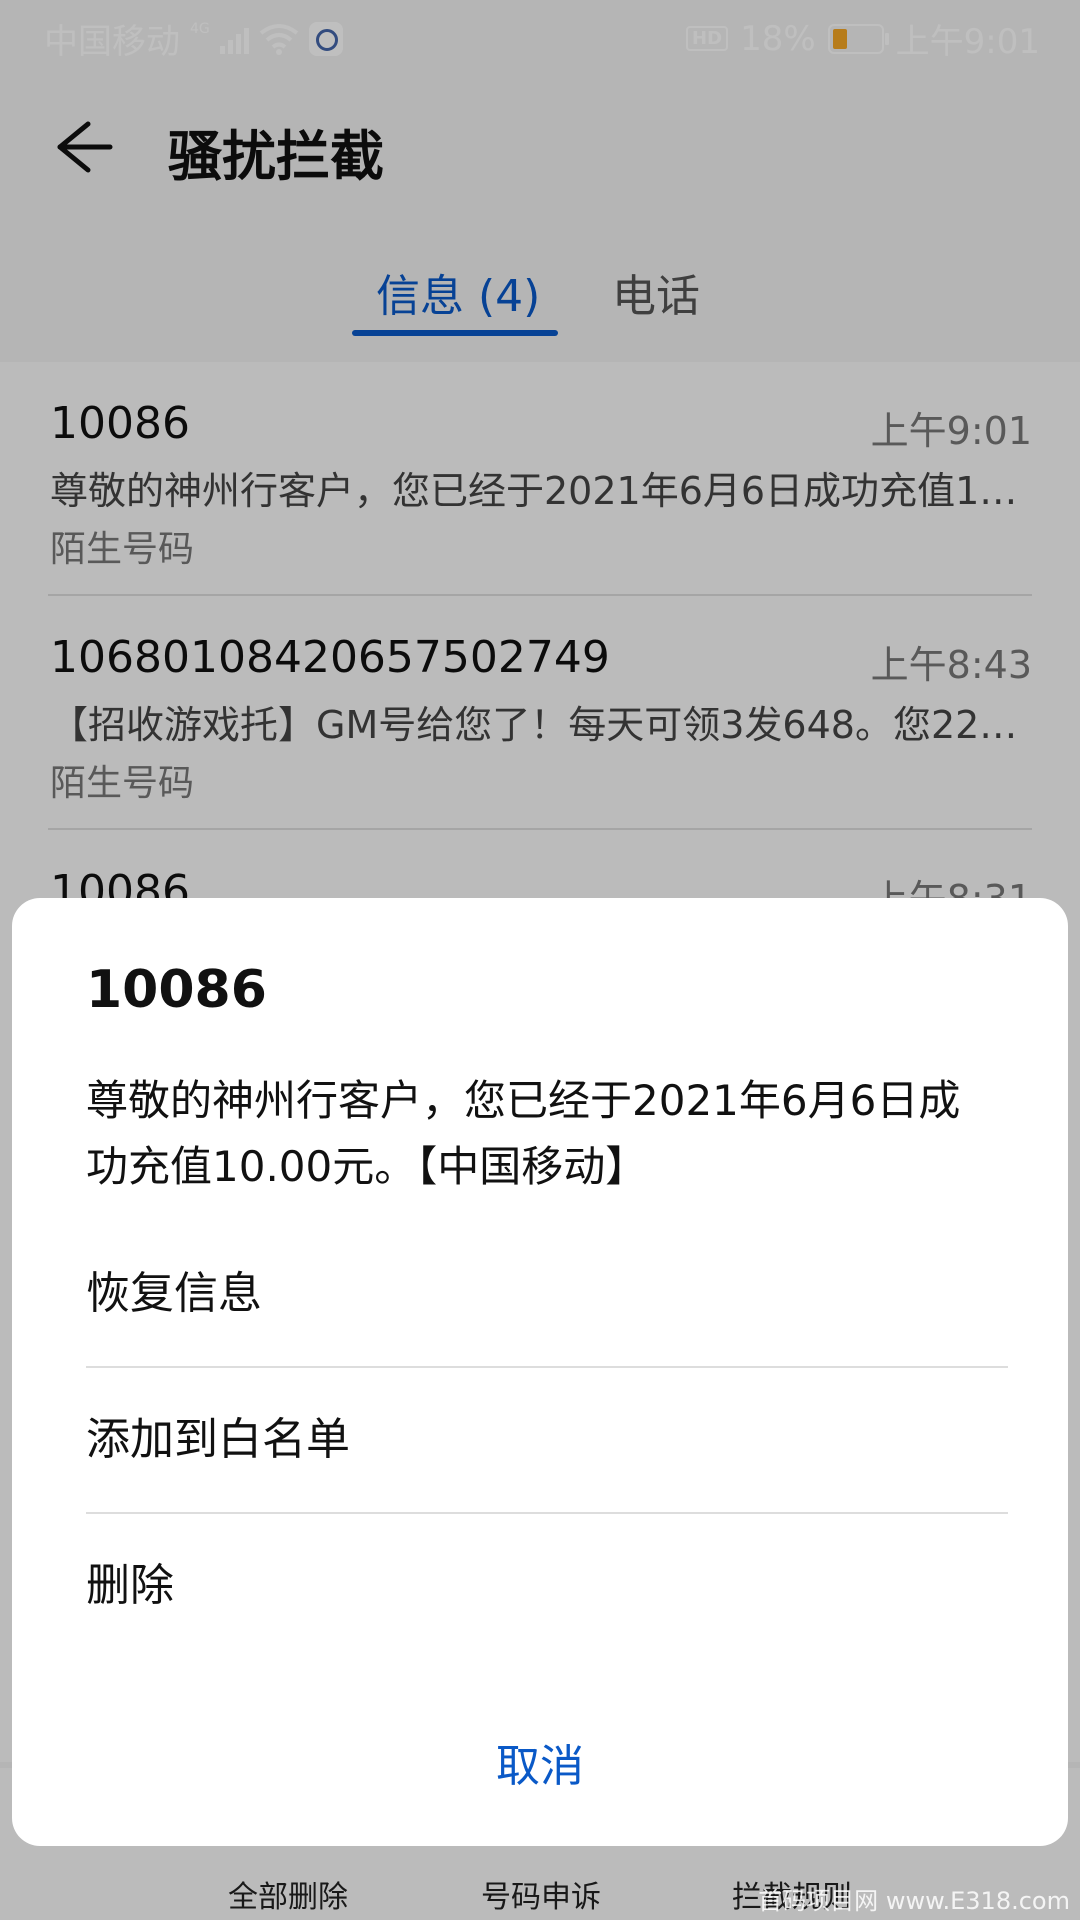 The height and width of the screenshot is (1920, 1080). What do you see at coordinates (176, 990) in the screenshot?
I see `dialog-title: 10086` at bounding box center [176, 990].